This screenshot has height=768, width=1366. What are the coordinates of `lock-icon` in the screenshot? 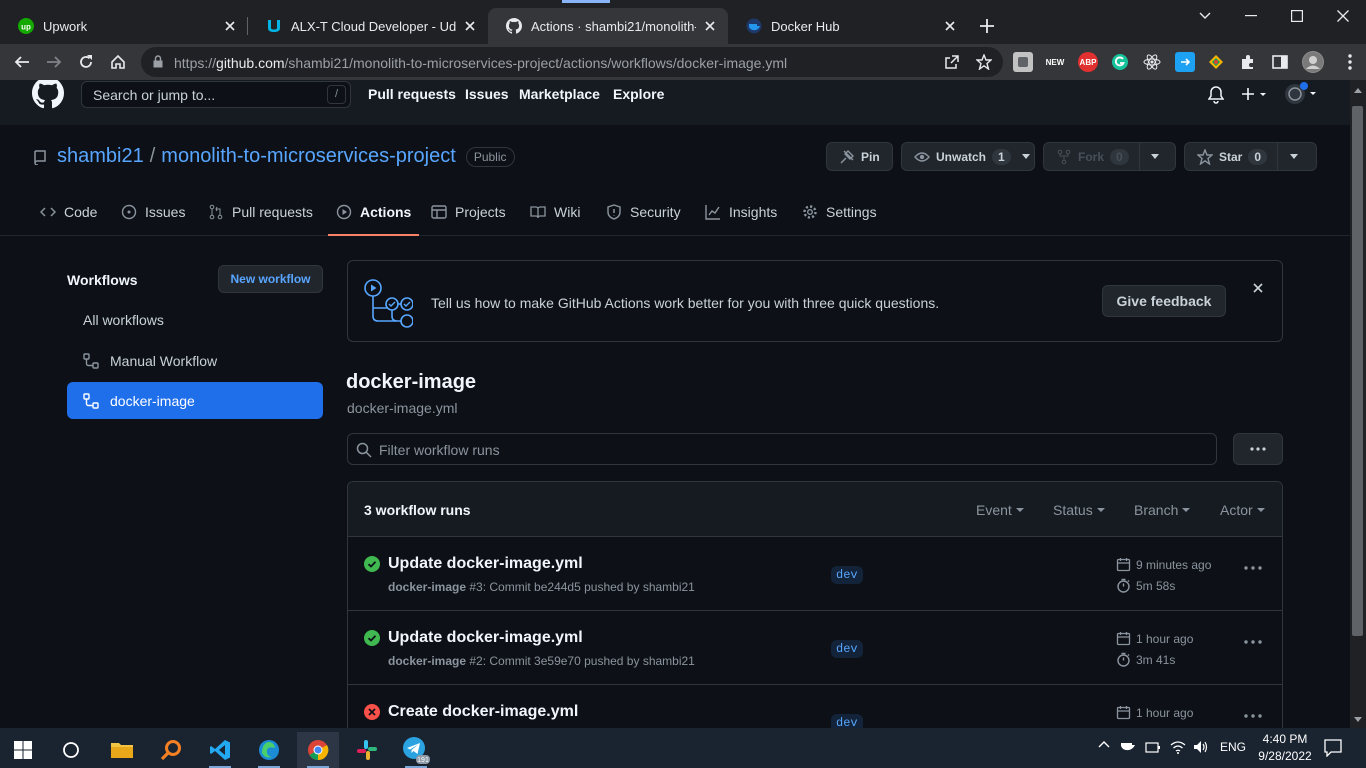 It's located at (158, 61).